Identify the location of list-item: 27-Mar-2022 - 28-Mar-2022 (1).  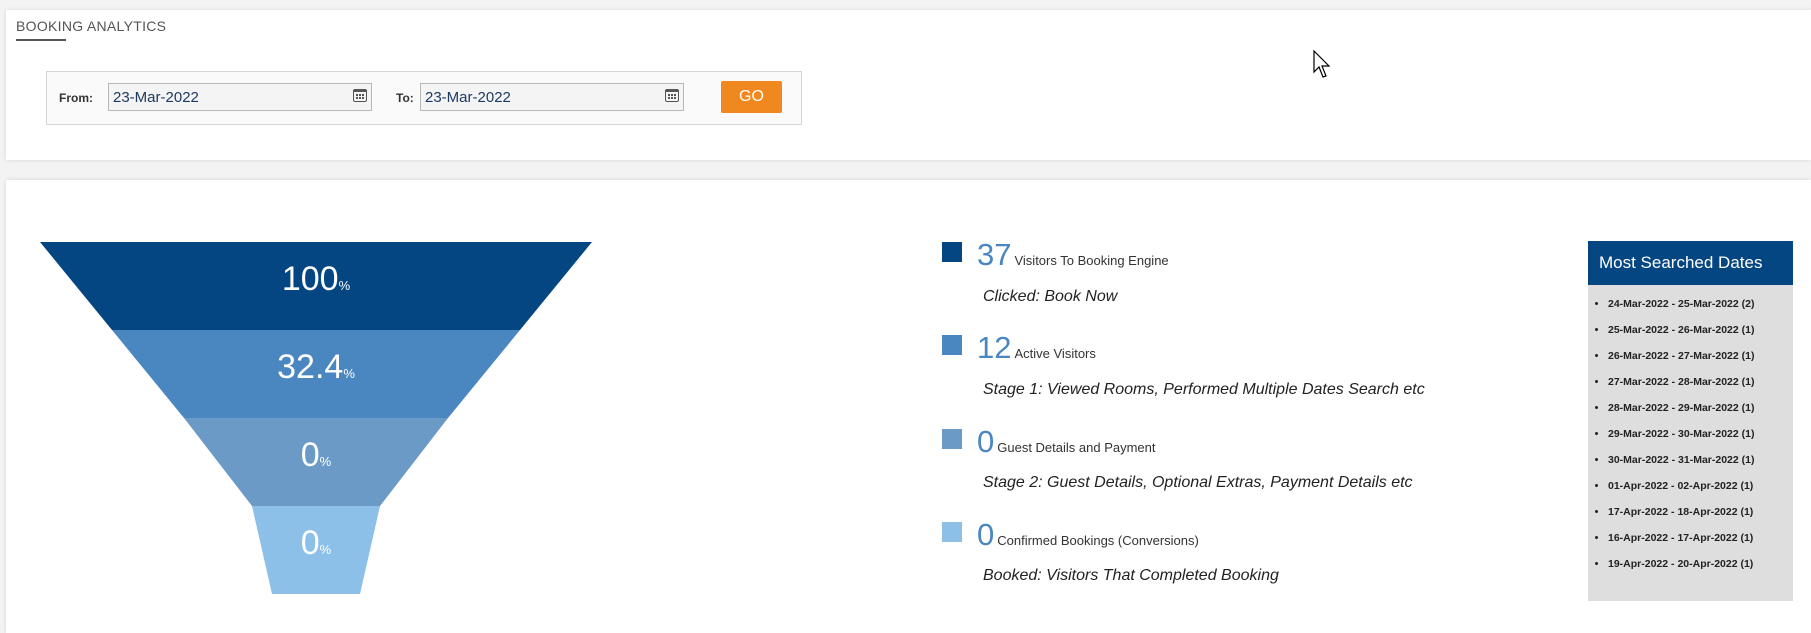
(1700, 382).